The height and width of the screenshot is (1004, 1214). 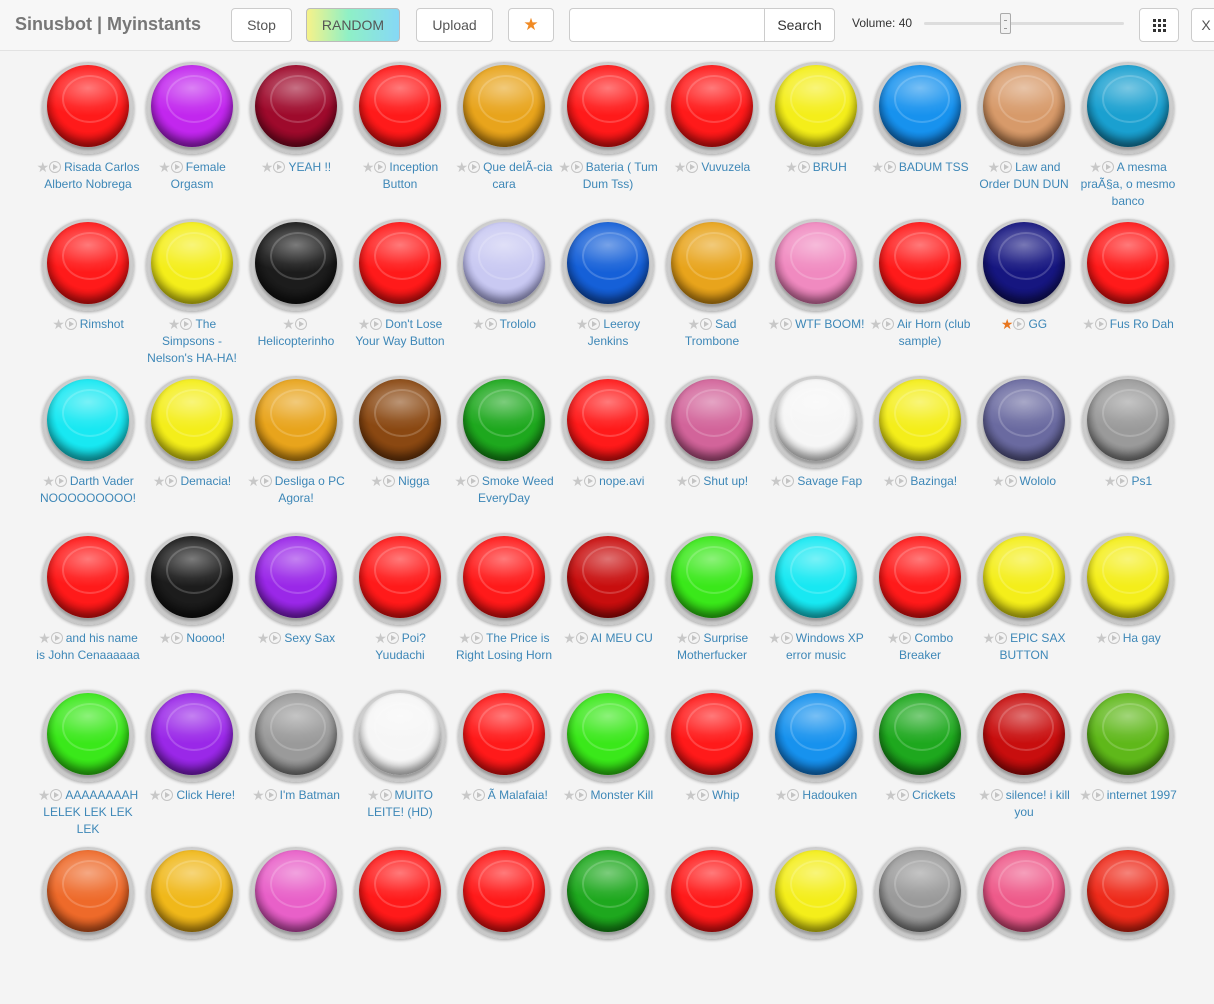 I want to click on random-button: RANDOM, so click(x=353, y=25).